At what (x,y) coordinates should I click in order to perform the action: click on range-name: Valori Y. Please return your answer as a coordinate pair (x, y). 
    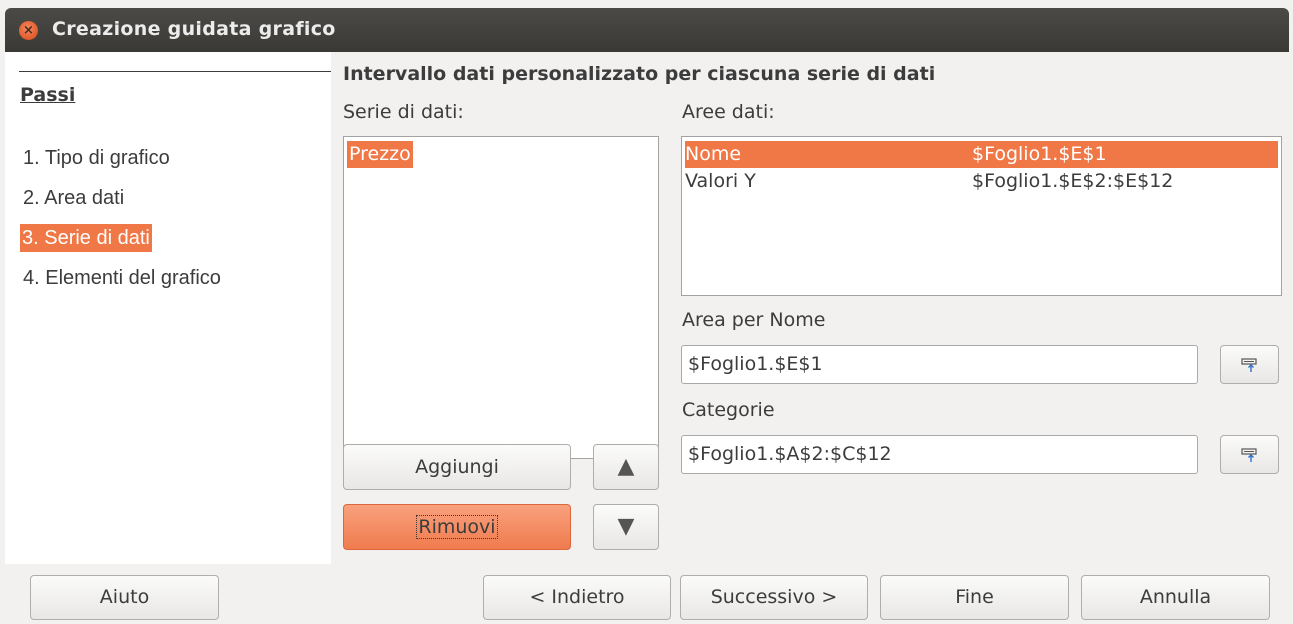
    Looking at the image, I should click on (720, 181).